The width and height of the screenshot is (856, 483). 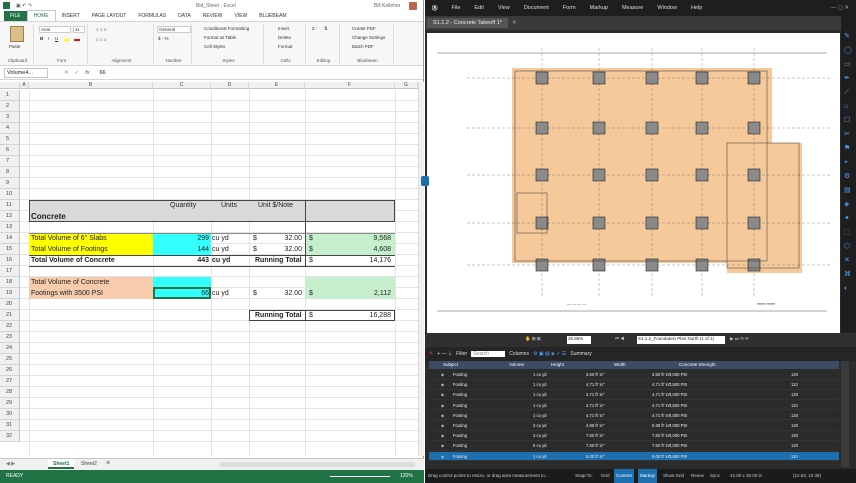 What do you see at coordinates (406, 476) in the screenshot?
I see `zoom-level: 120%` at bounding box center [406, 476].